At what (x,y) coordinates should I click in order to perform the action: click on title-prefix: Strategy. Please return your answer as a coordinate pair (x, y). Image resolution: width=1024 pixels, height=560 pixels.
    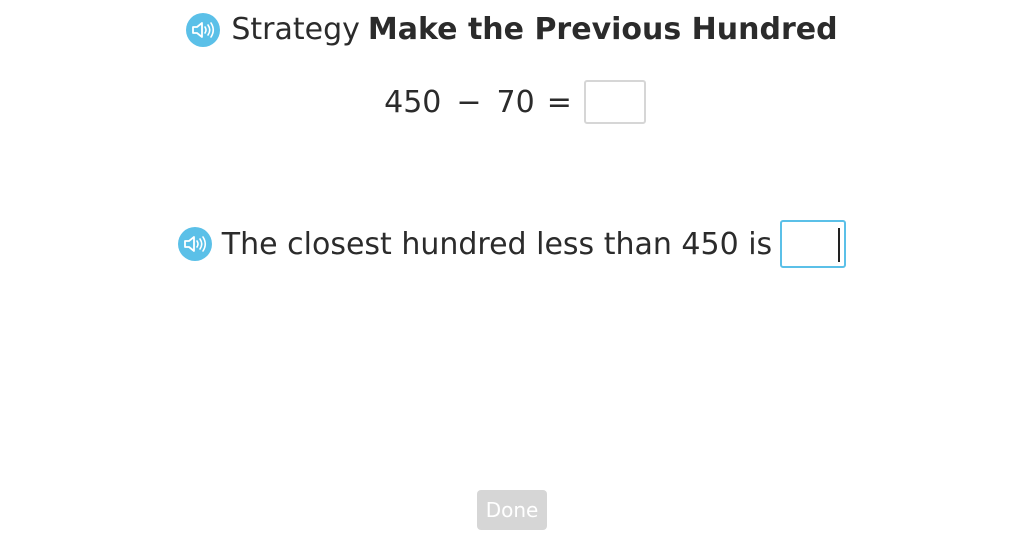
    Looking at the image, I should click on (295, 29).